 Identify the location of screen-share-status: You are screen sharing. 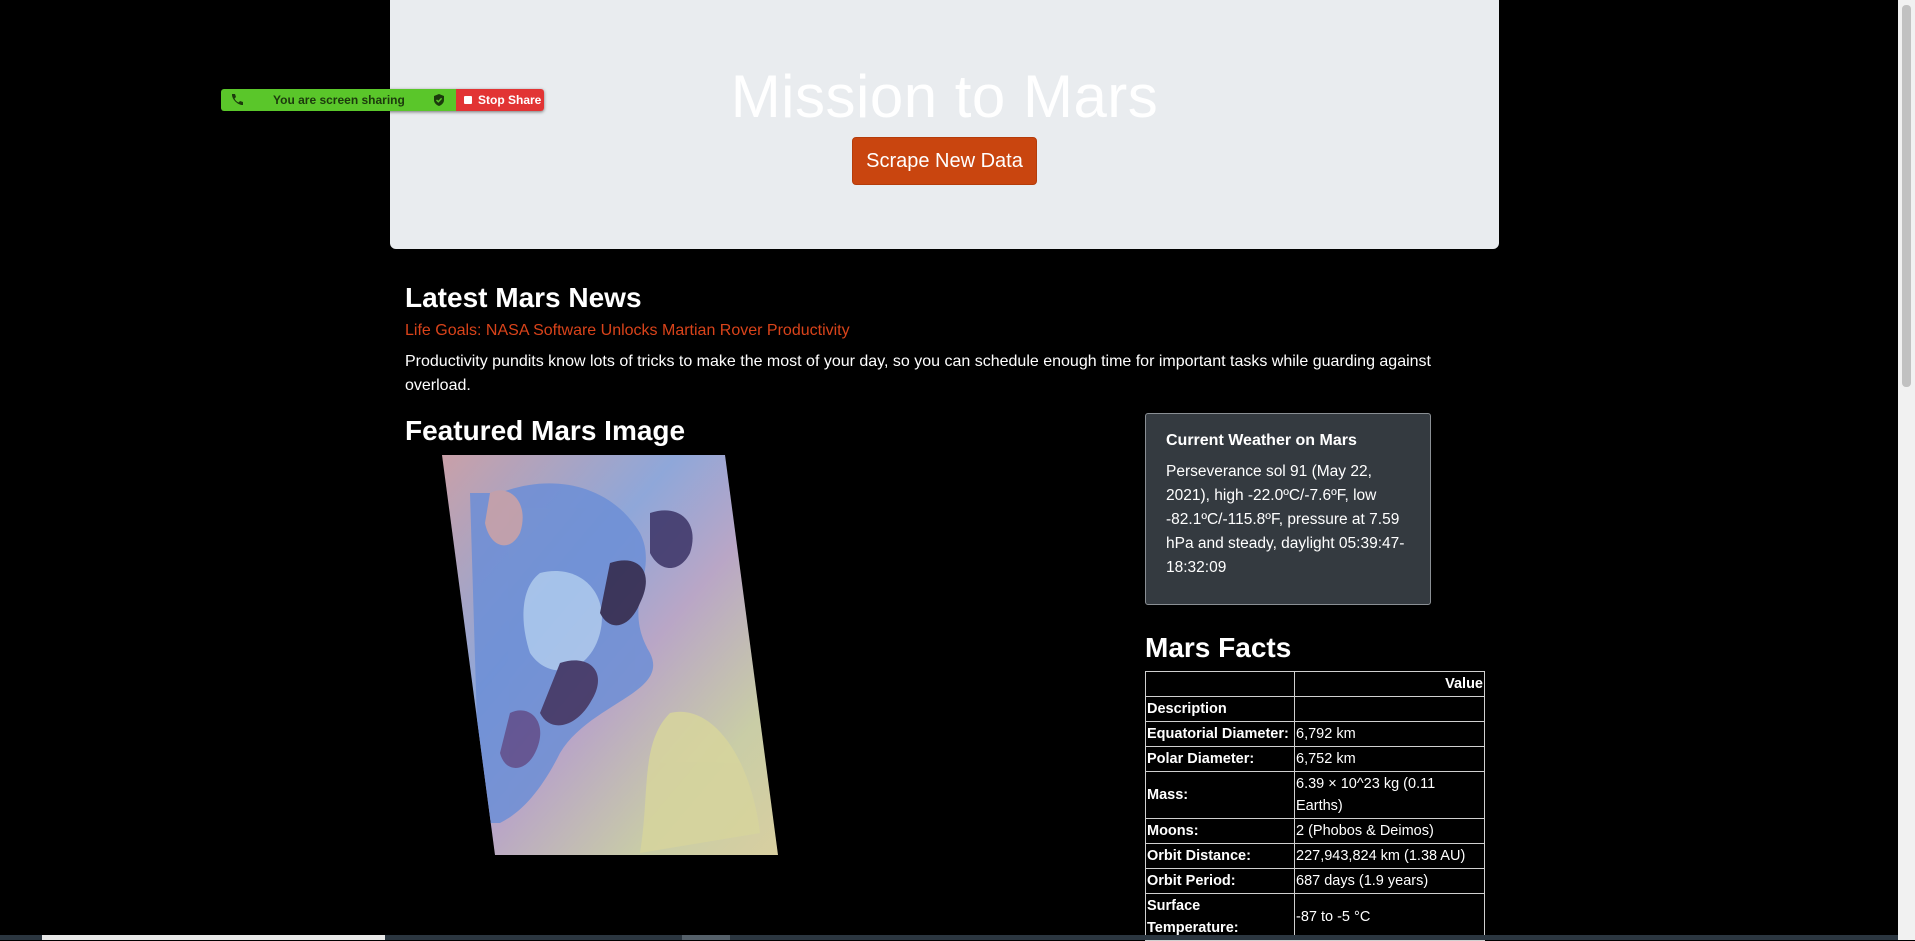
(338, 100).